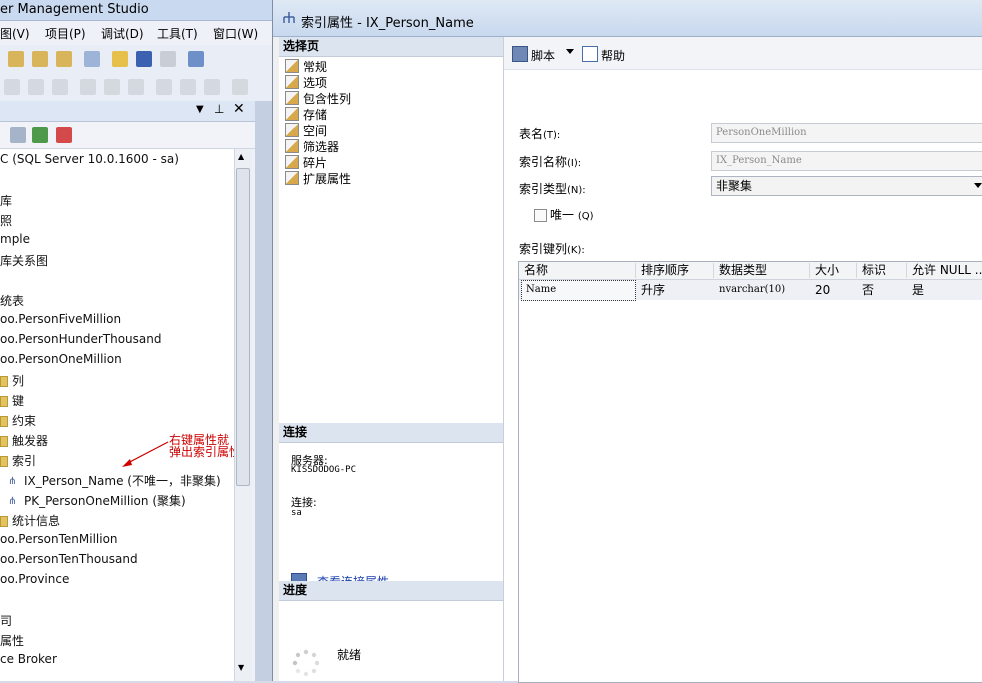  What do you see at coordinates (387, 23) in the screenshot?
I see `dialog-title: 索引属性 - IX_Person_Name` at bounding box center [387, 23].